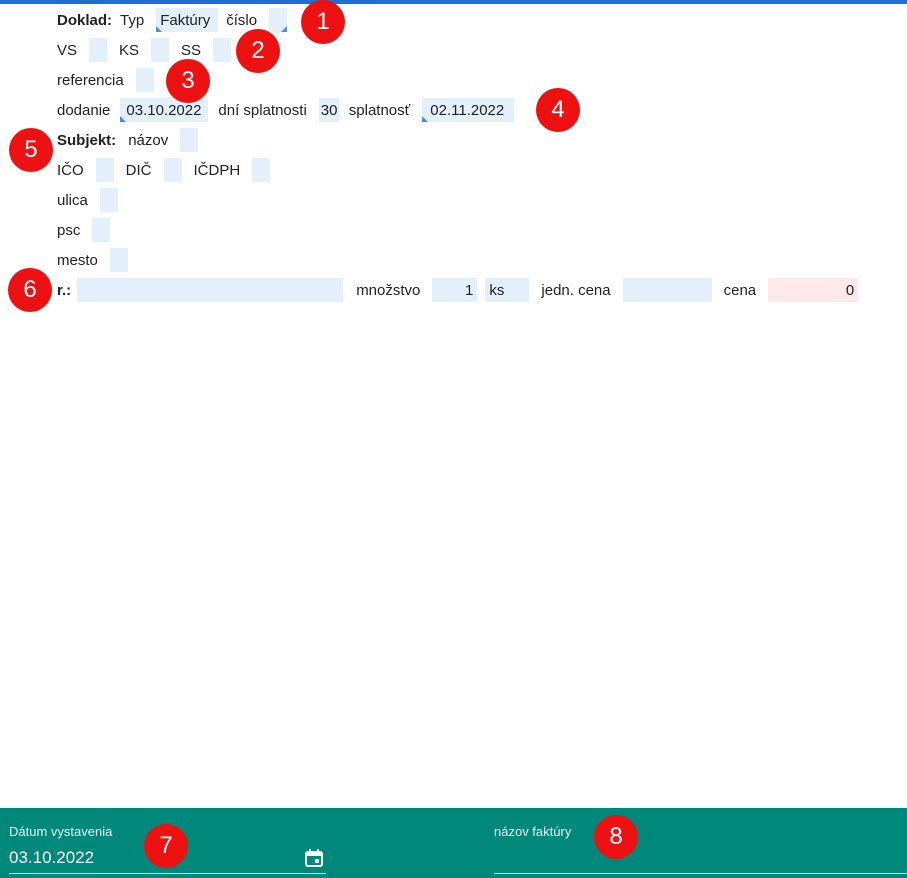  Describe the element at coordinates (118, 260) in the screenshot. I see `mesto-field` at that location.